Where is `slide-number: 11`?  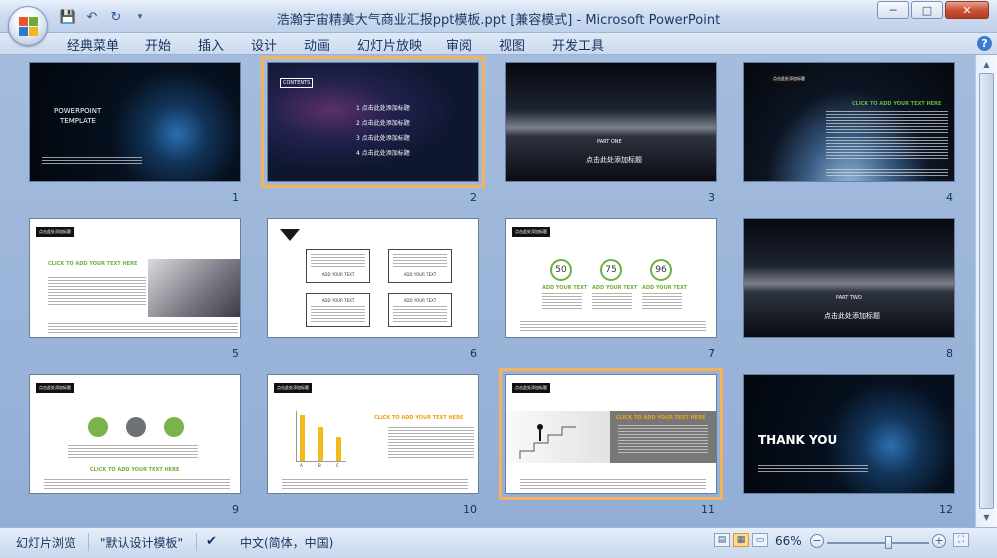 slide-number: 11 is located at coordinates (708, 509).